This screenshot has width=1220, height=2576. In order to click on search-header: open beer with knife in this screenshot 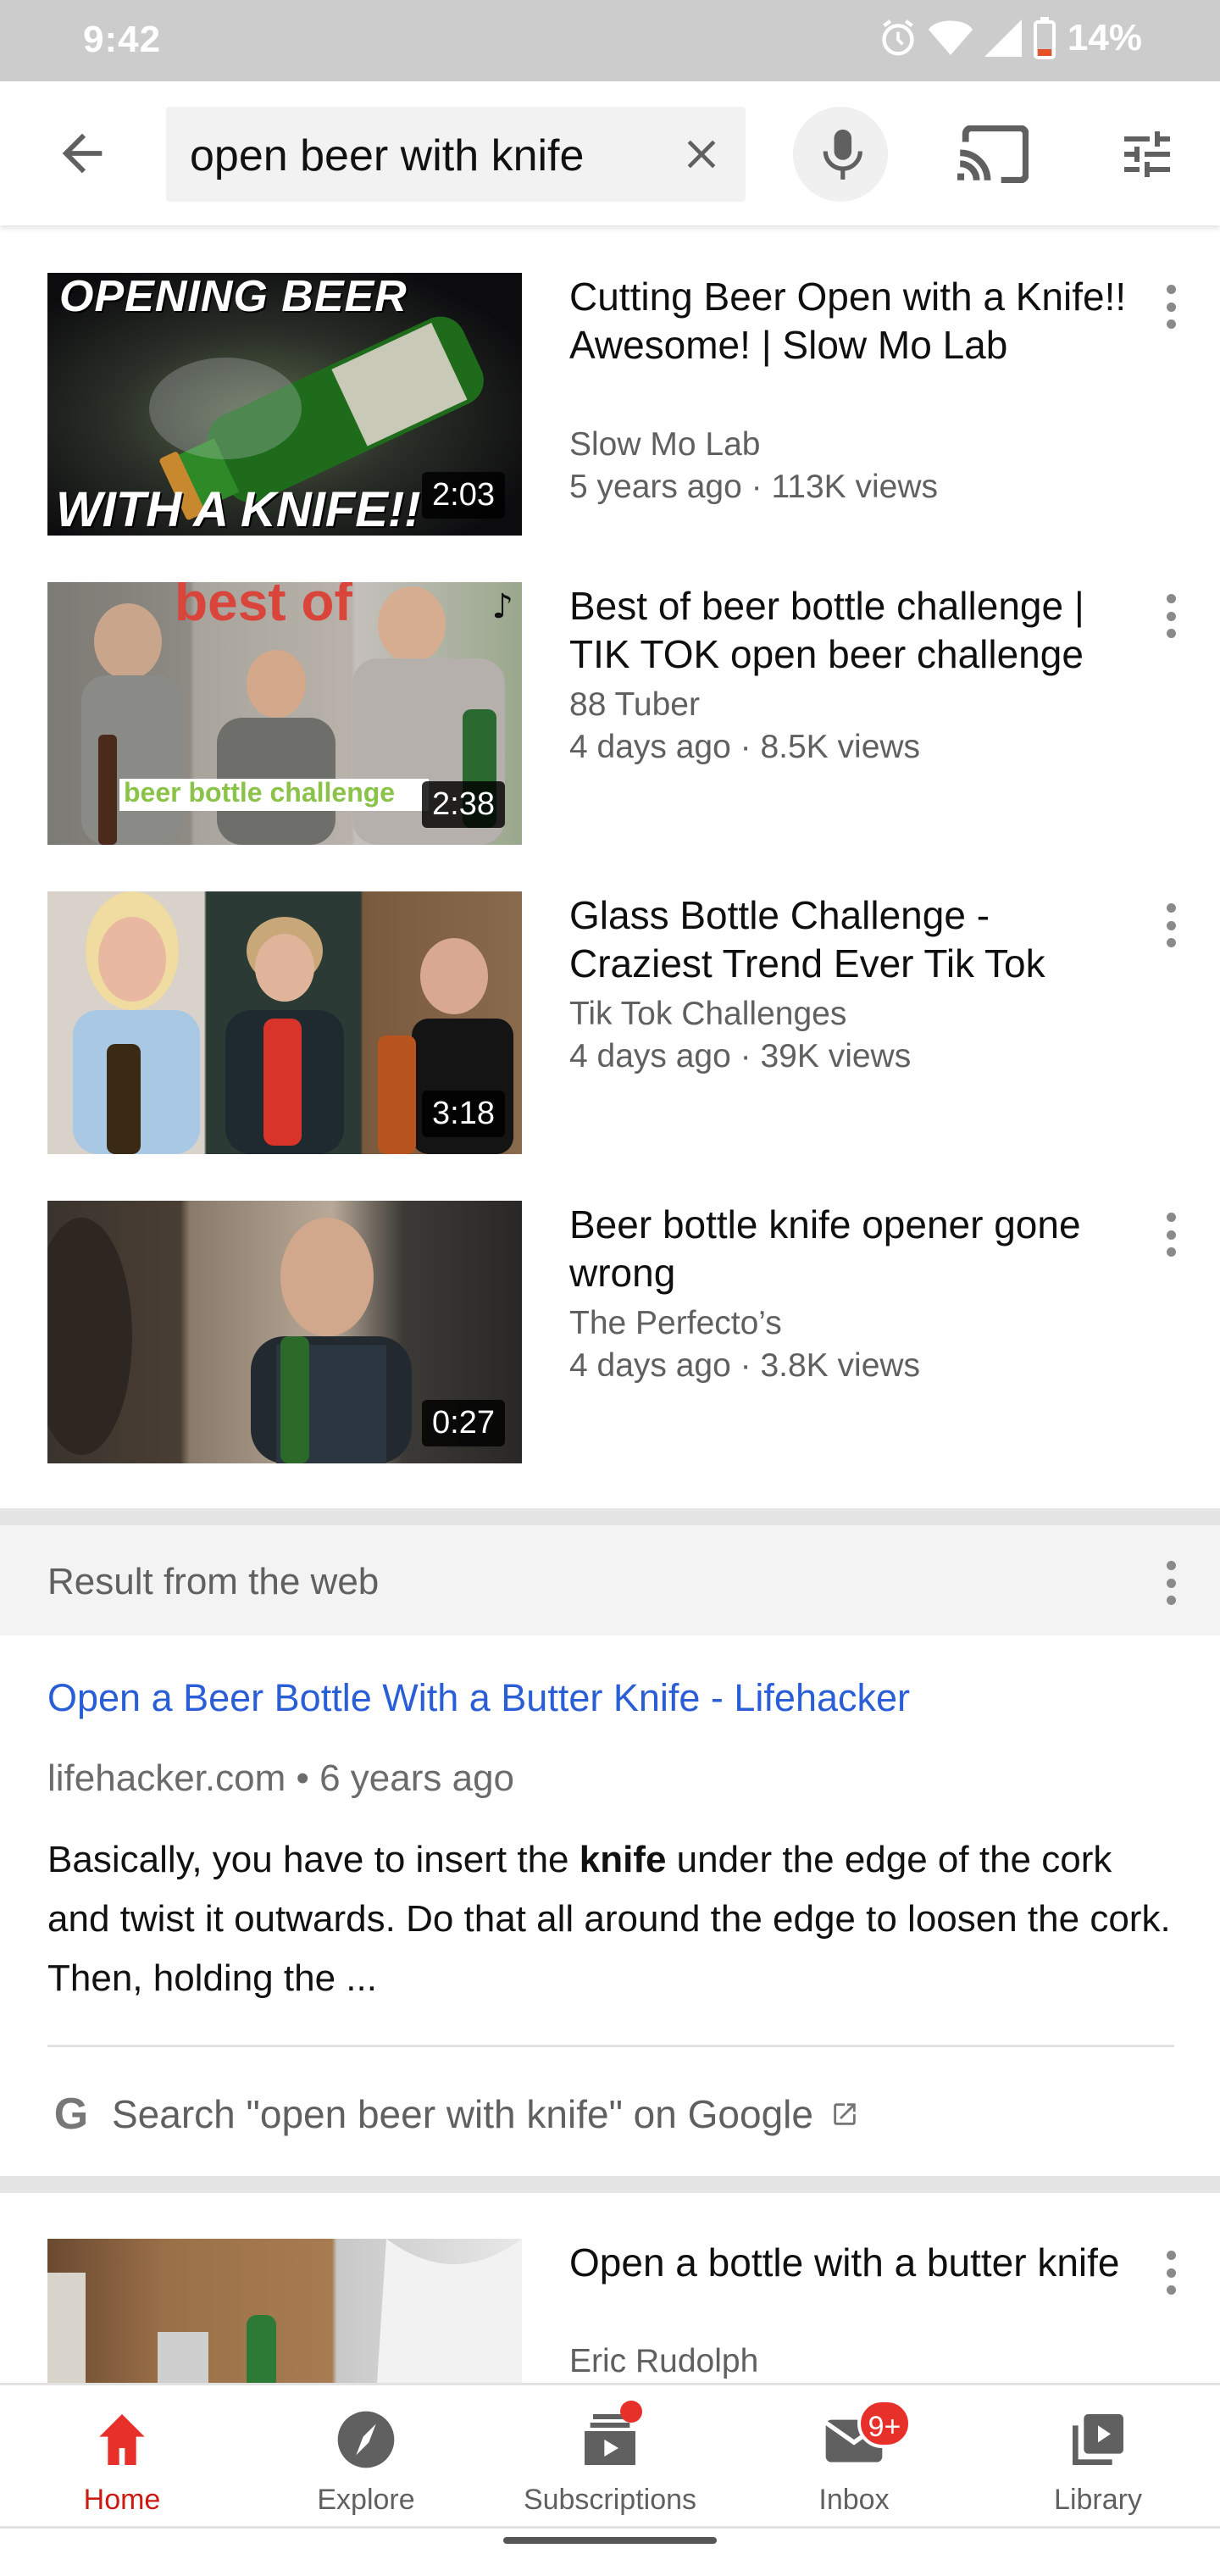, I will do `click(610, 153)`.